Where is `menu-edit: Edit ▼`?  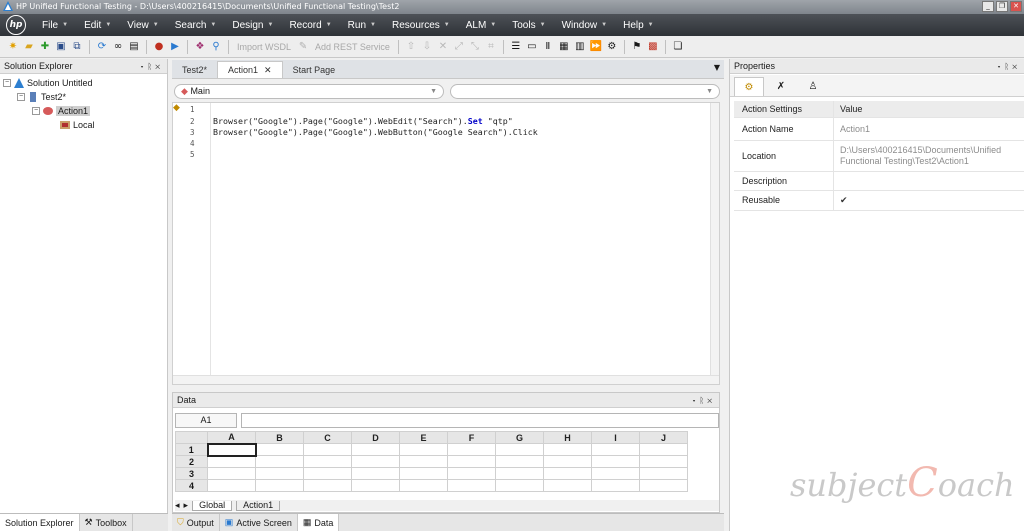 menu-edit: Edit ▼ is located at coordinates (97, 25).